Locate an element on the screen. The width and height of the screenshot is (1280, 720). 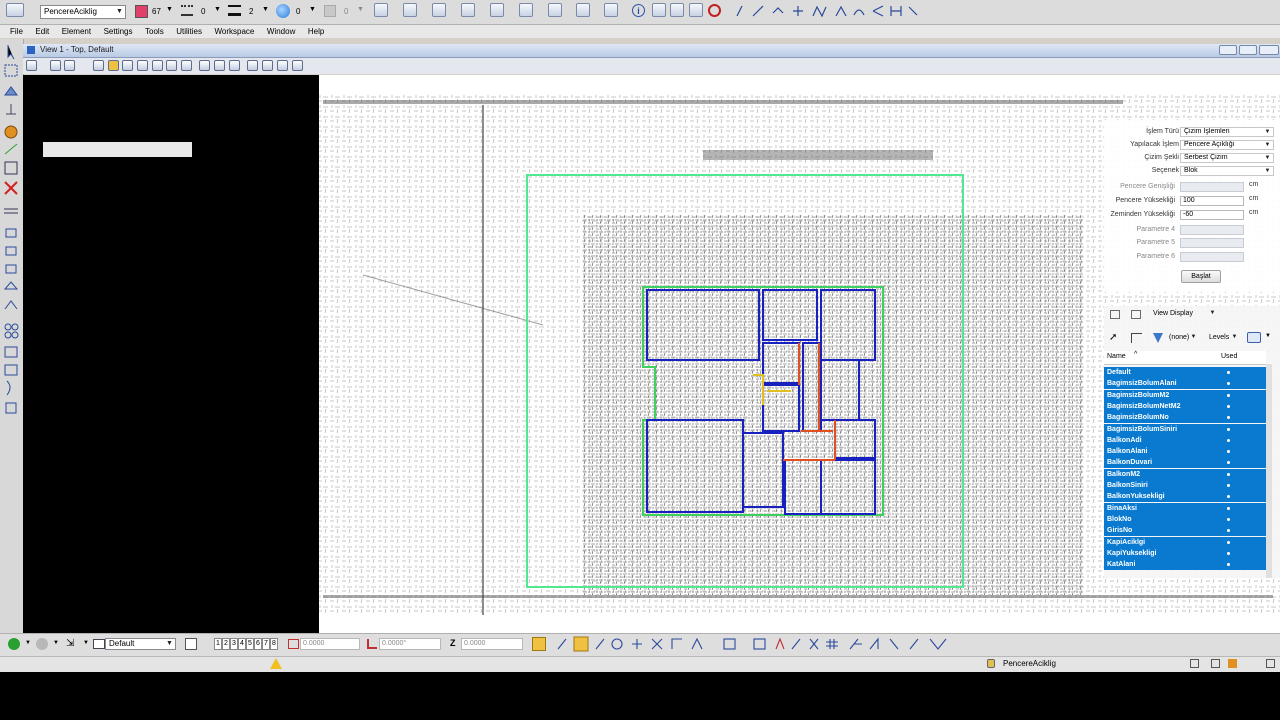
render-icon is located at coordinates (677, 10).